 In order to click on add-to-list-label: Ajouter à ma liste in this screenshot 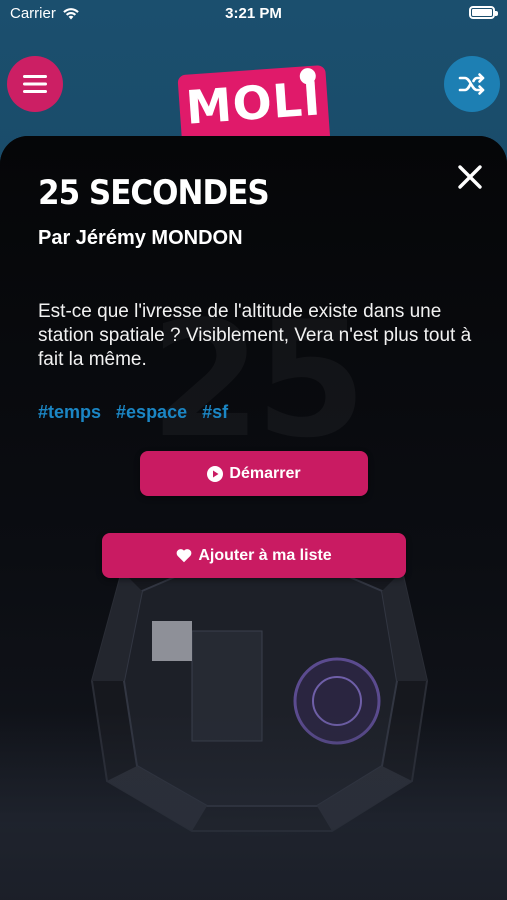, I will do `click(265, 555)`.